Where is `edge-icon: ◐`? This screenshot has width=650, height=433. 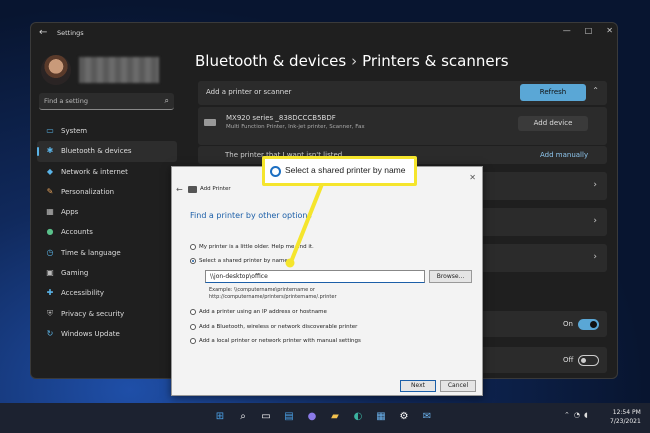
edge-icon: ◐ is located at coordinates (358, 417).